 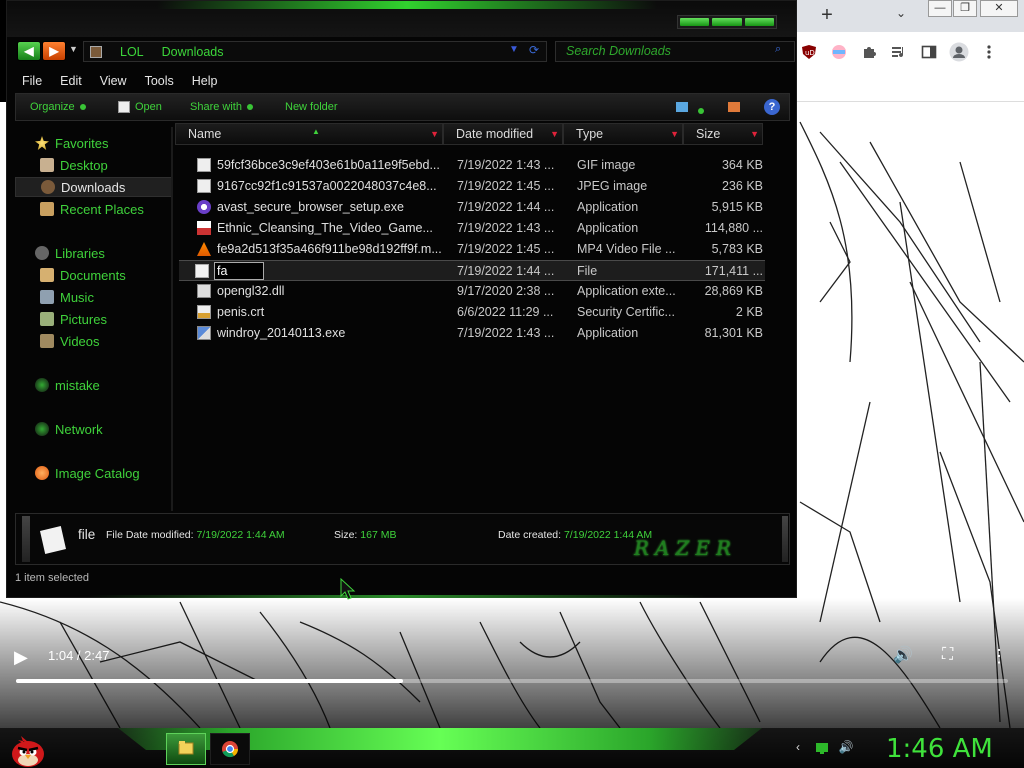 I want to click on menu-tools: Tools, so click(x=159, y=81).